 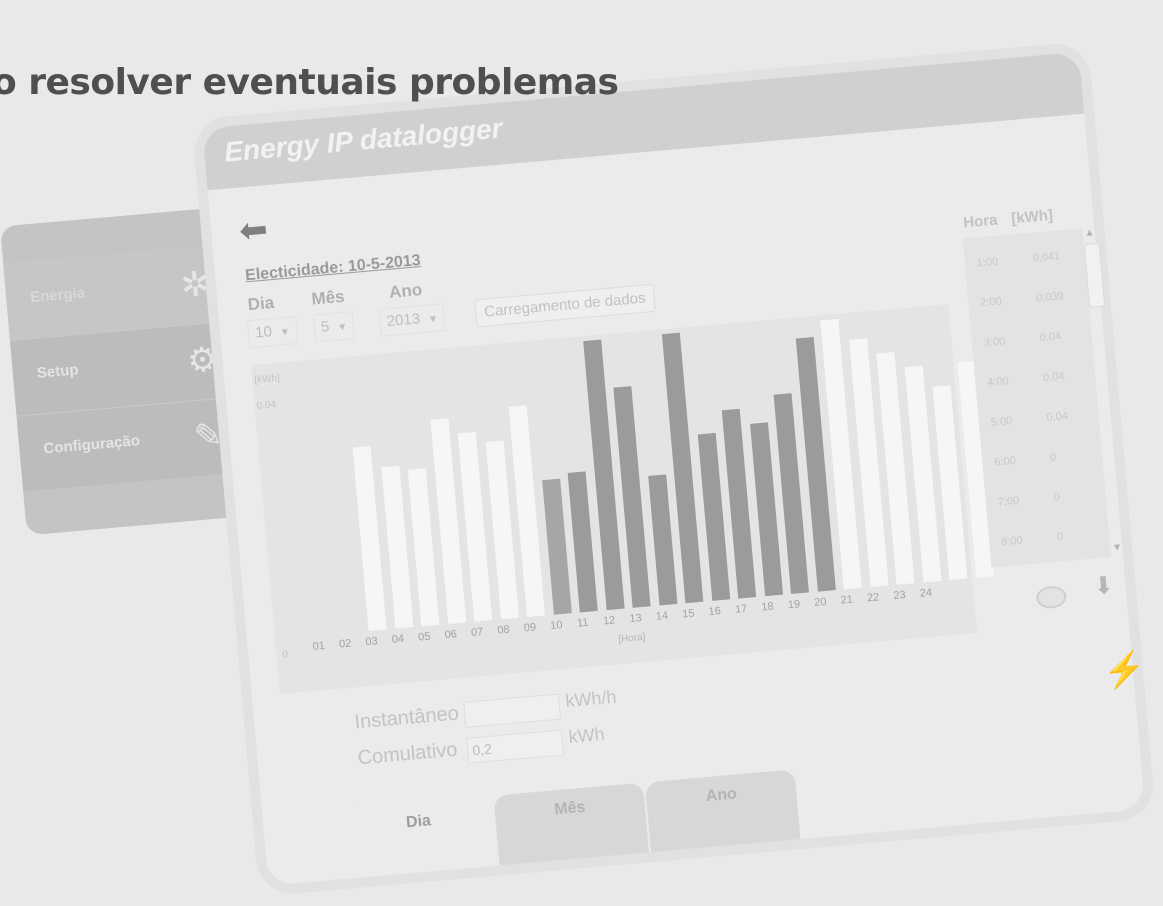 What do you see at coordinates (987, 262) in the screenshot?
I see `row-time: 1:00` at bounding box center [987, 262].